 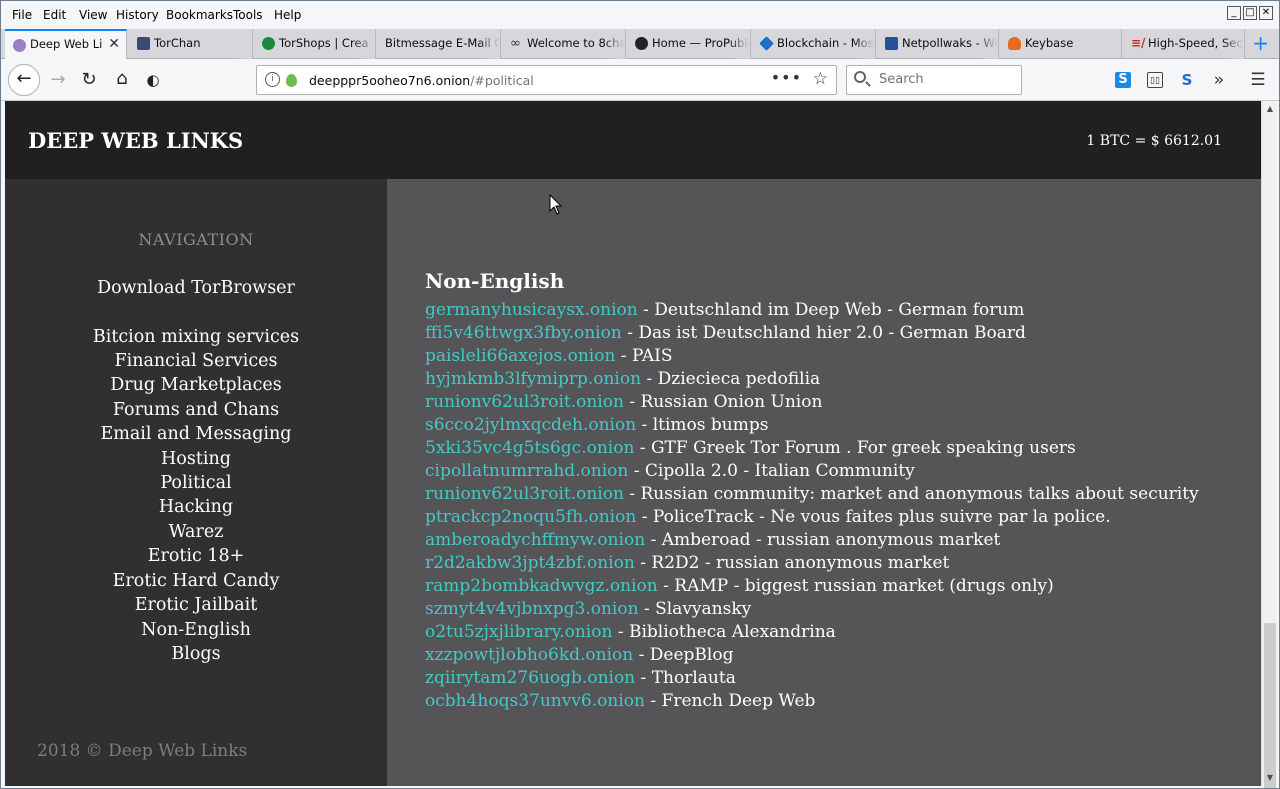 What do you see at coordinates (1260, 43) in the screenshot?
I see `new-tab-button: +` at bounding box center [1260, 43].